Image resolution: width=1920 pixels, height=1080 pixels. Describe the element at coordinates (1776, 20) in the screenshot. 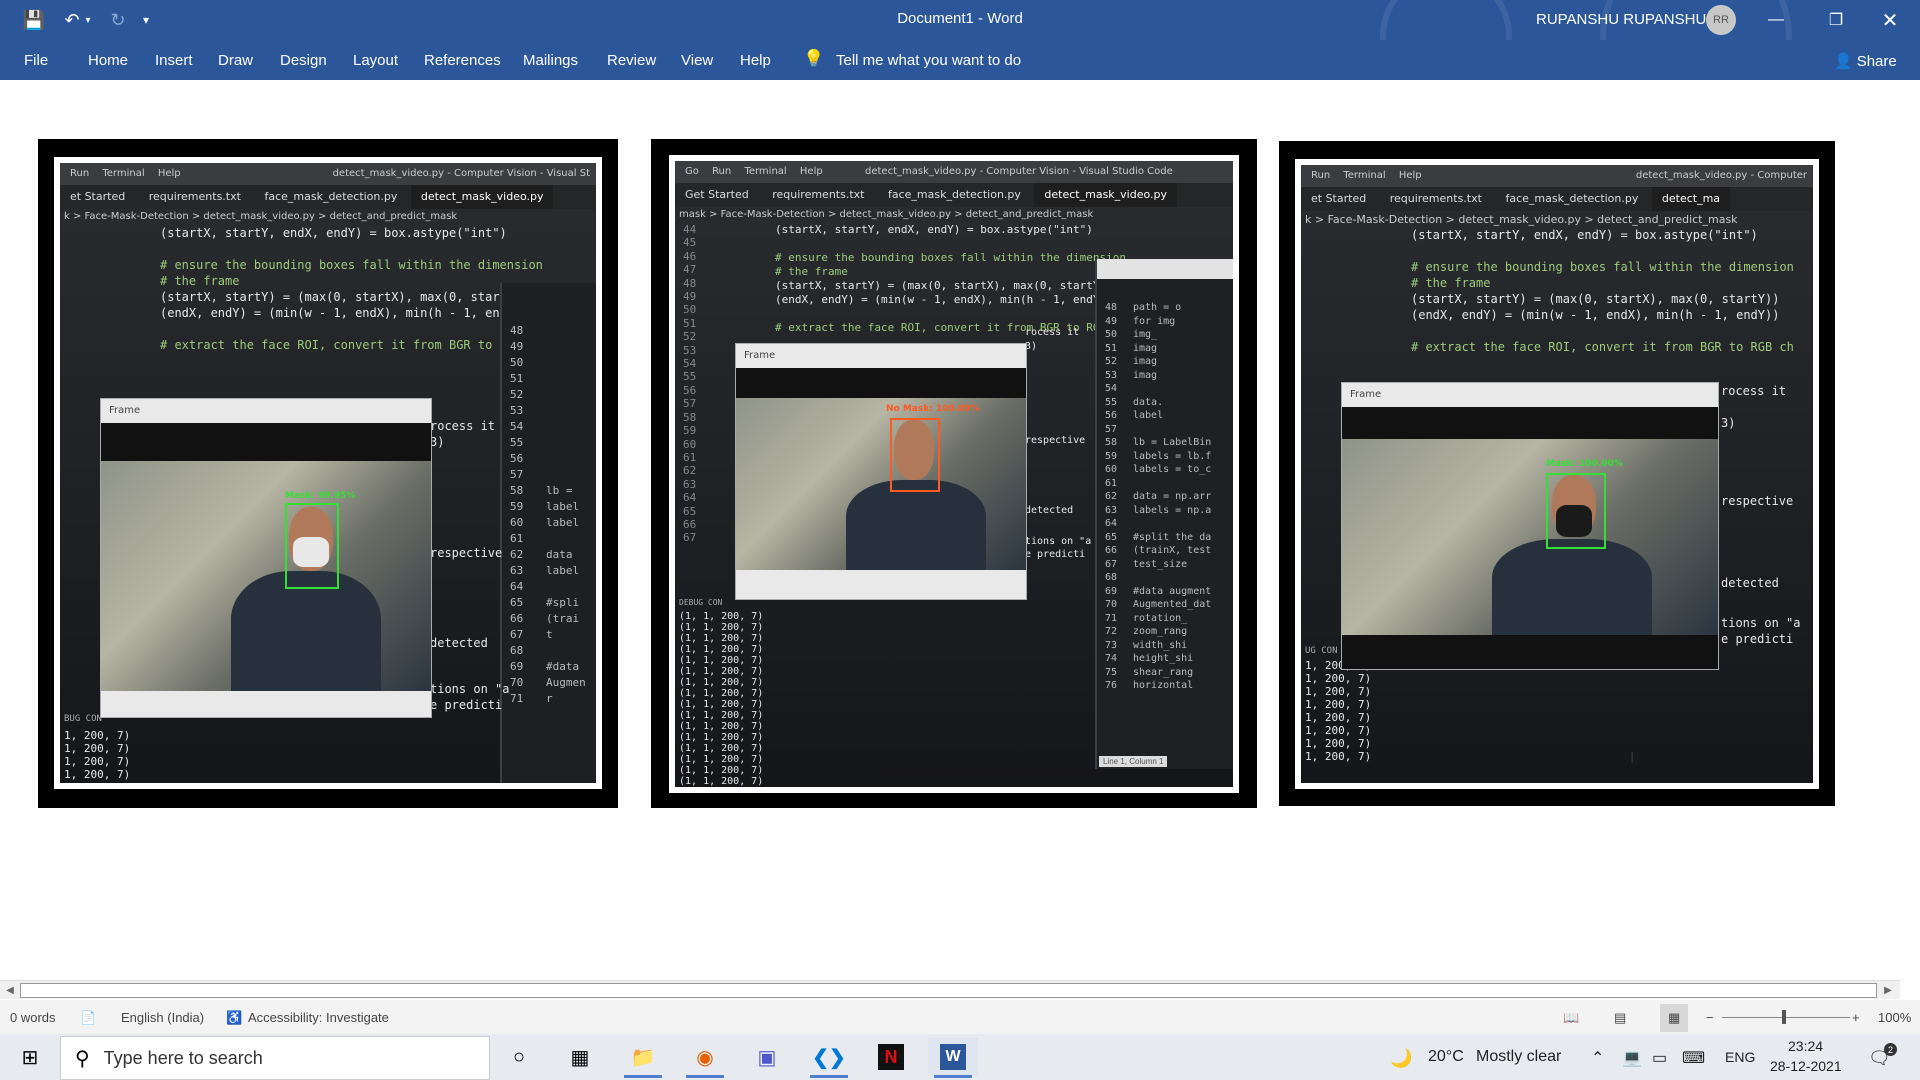

I see `minimize-icon: —` at that location.